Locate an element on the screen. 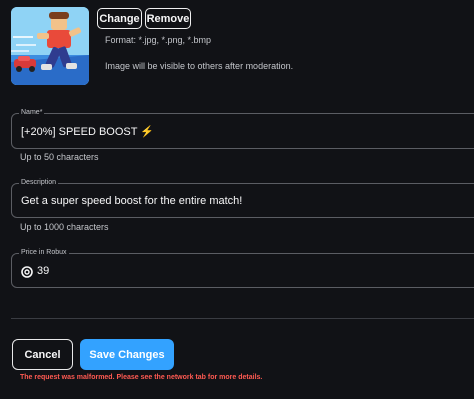 This screenshot has width=474, height=399. name-field: Name* [+20%] SPEED BOOST ⚡ is located at coordinates (242, 128).